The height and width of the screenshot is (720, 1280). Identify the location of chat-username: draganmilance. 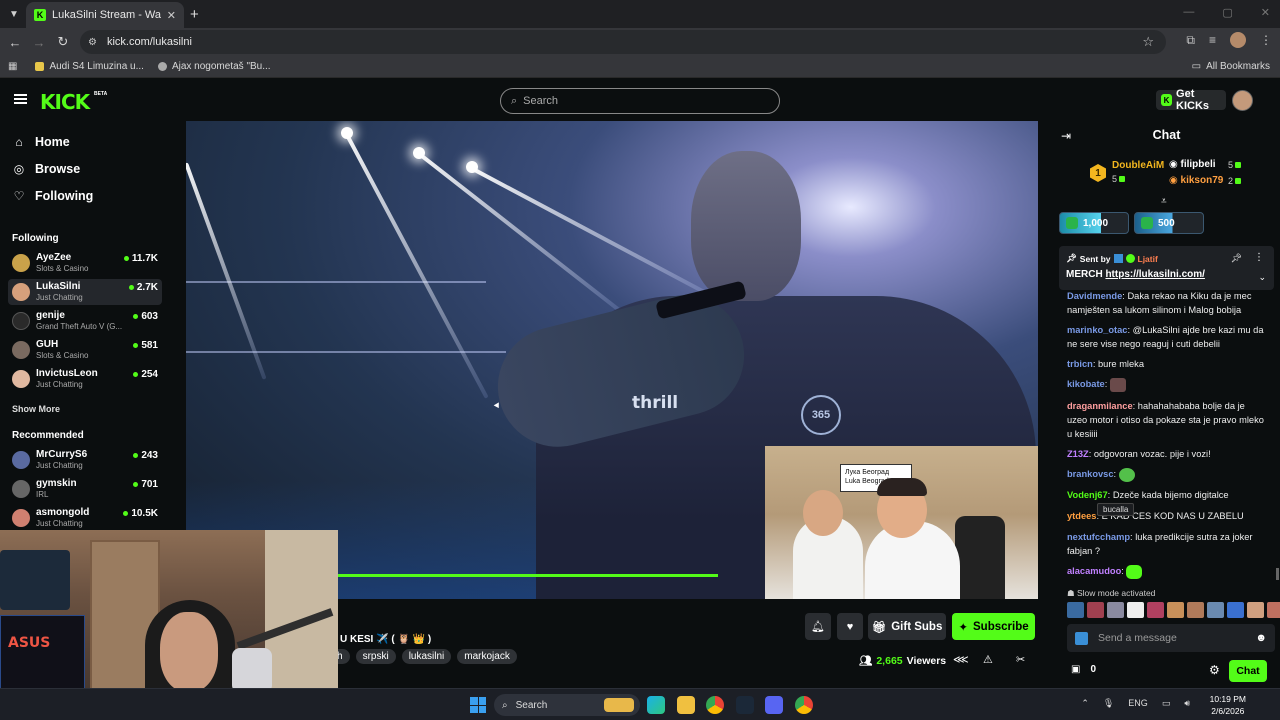
(1100, 406).